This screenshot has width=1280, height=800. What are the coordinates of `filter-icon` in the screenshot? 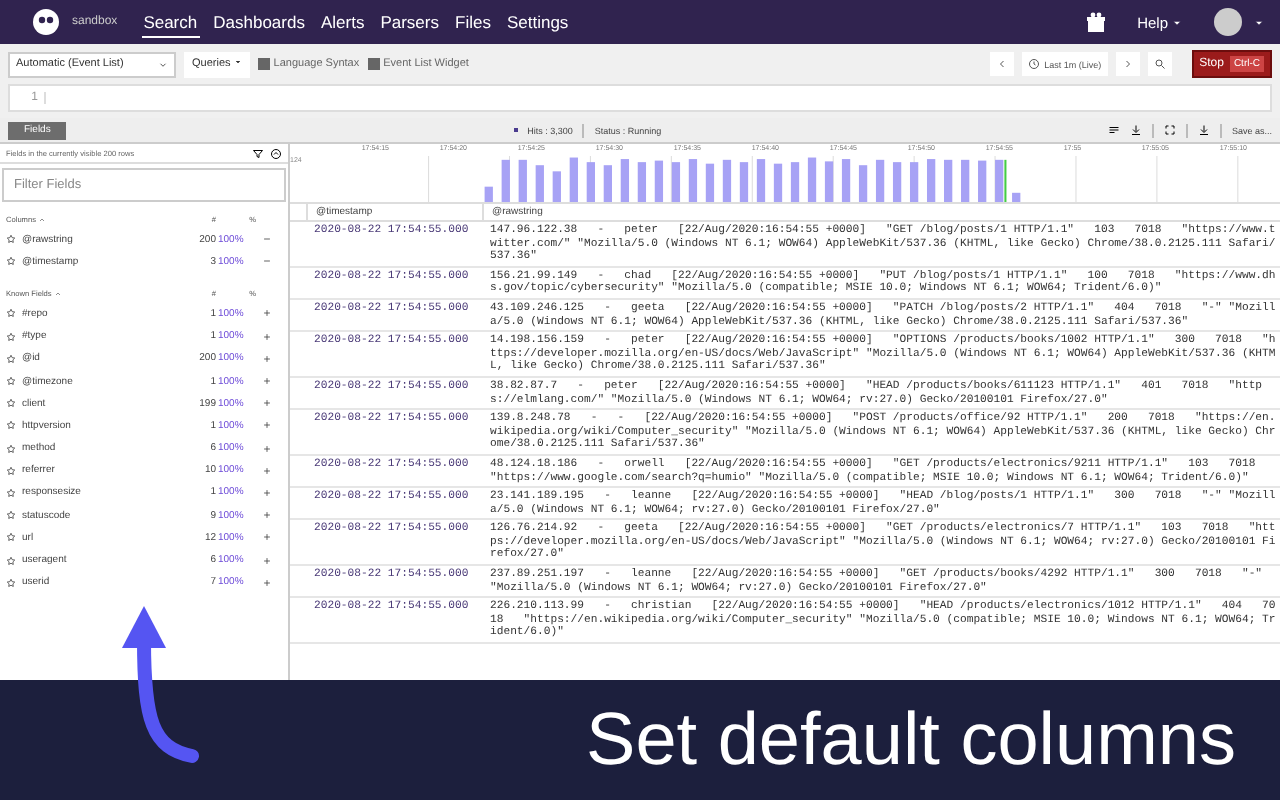 It's located at (258, 153).